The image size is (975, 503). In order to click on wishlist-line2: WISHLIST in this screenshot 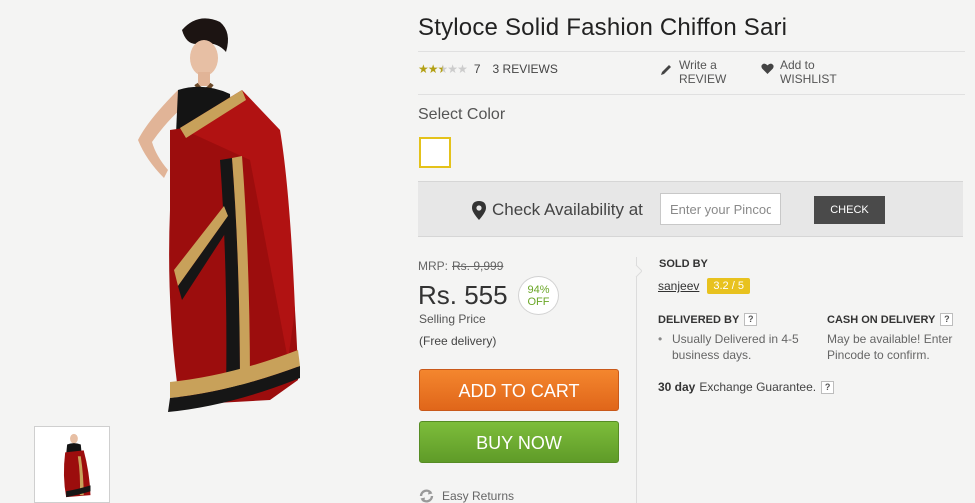, I will do `click(808, 79)`.